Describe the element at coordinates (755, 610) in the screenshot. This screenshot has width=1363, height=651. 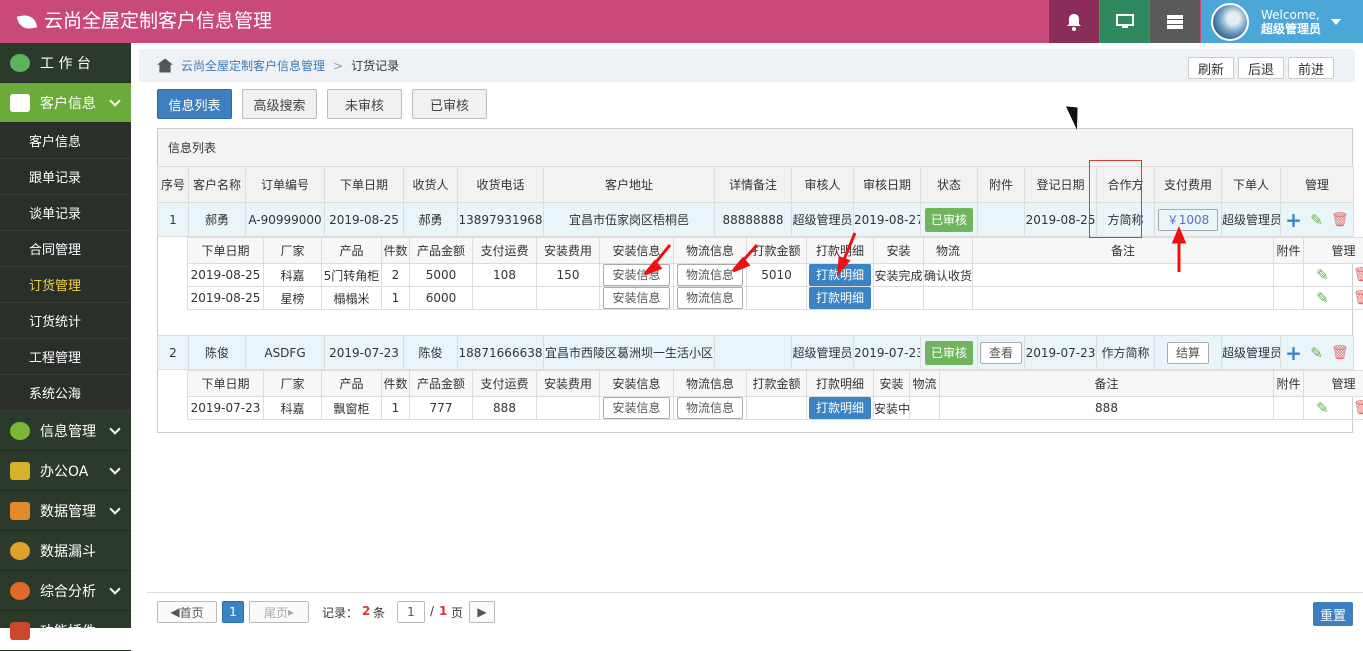
I see `pagination: ◀ 首页 1 尾页 ▸ 记录： 2 条 1 / 1 页 ▶` at that location.